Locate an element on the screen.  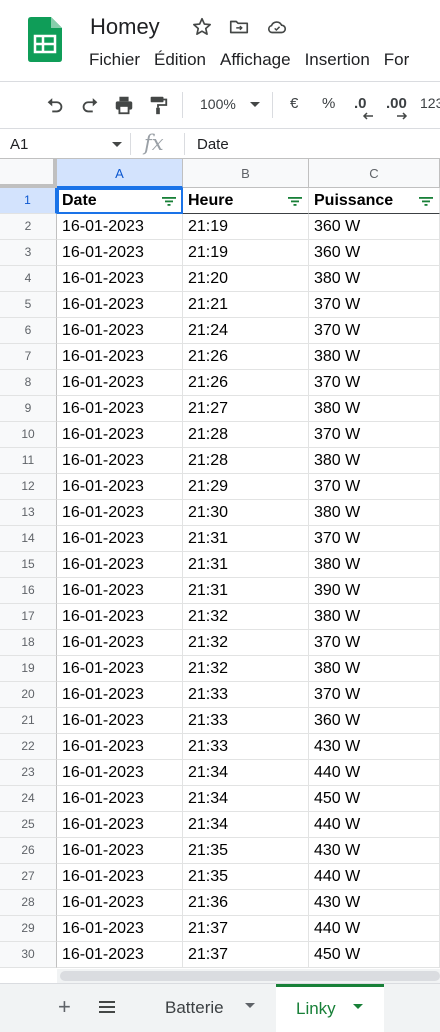
select-all-corner is located at coordinates (28, 173).